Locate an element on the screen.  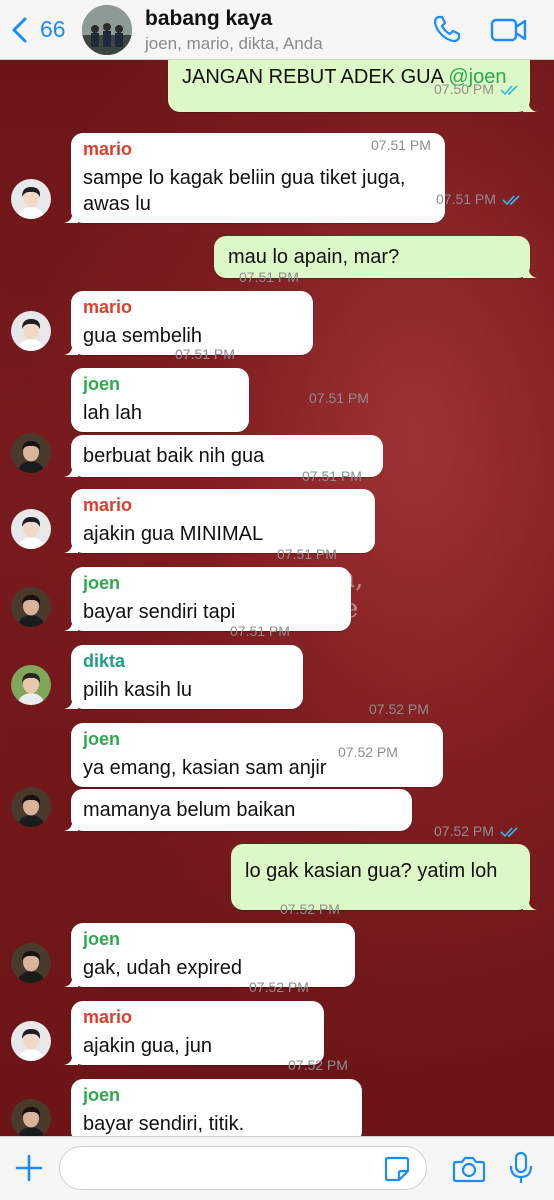
incoming-message: joen gak, udah expired 07.52 PM is located at coordinates (209, 944).